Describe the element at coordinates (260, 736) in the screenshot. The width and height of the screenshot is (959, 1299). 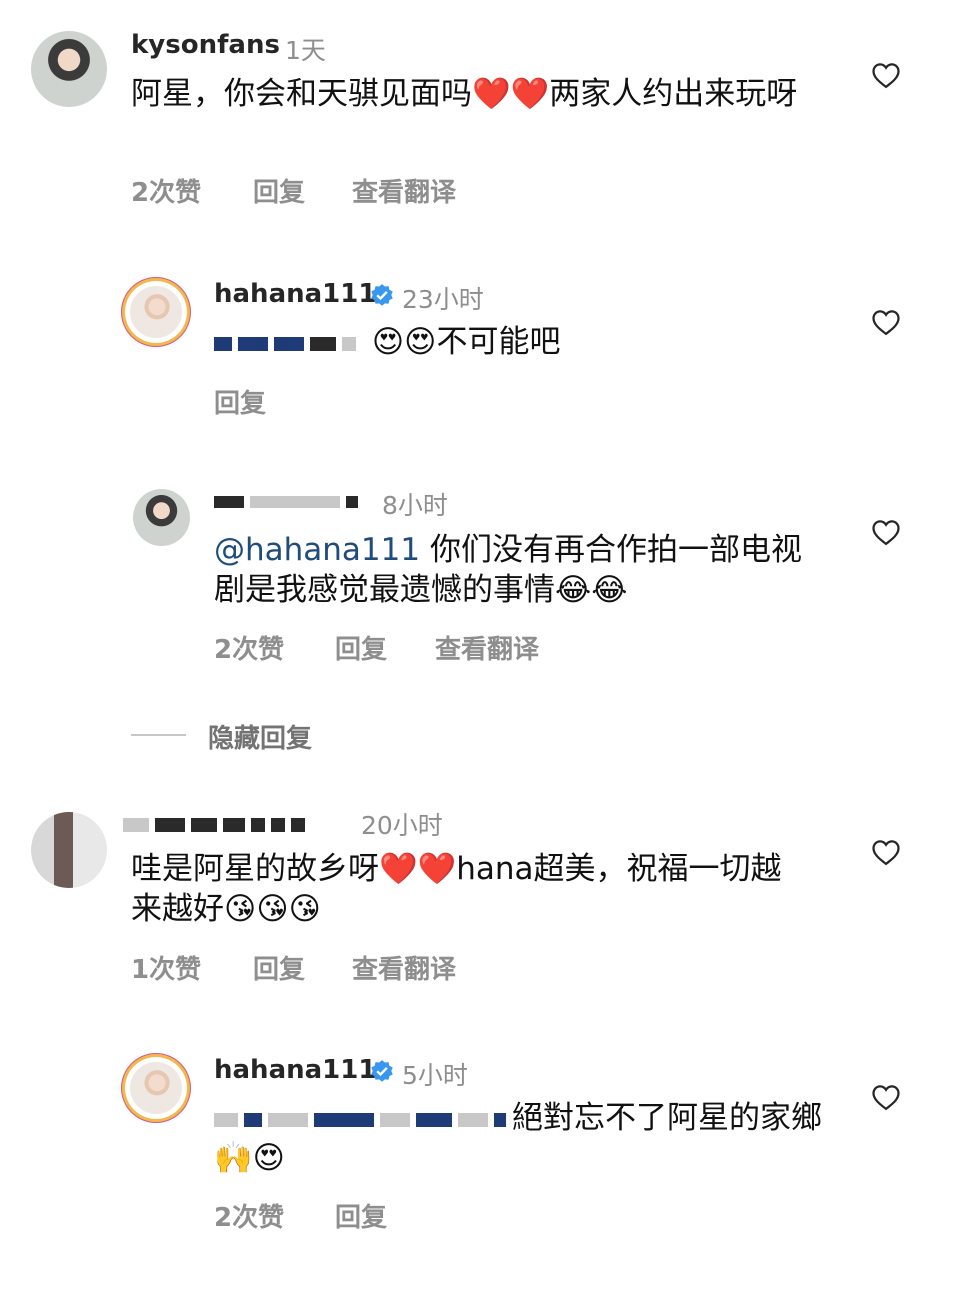
I see `hide-replies-button: 隐藏回复` at that location.